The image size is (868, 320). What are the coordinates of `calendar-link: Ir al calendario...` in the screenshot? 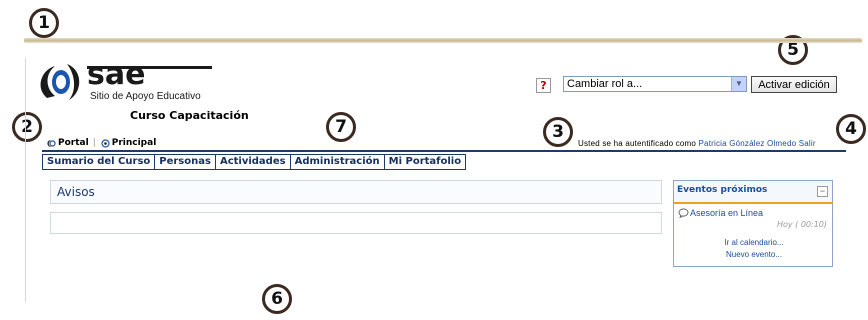 It's located at (754, 242).